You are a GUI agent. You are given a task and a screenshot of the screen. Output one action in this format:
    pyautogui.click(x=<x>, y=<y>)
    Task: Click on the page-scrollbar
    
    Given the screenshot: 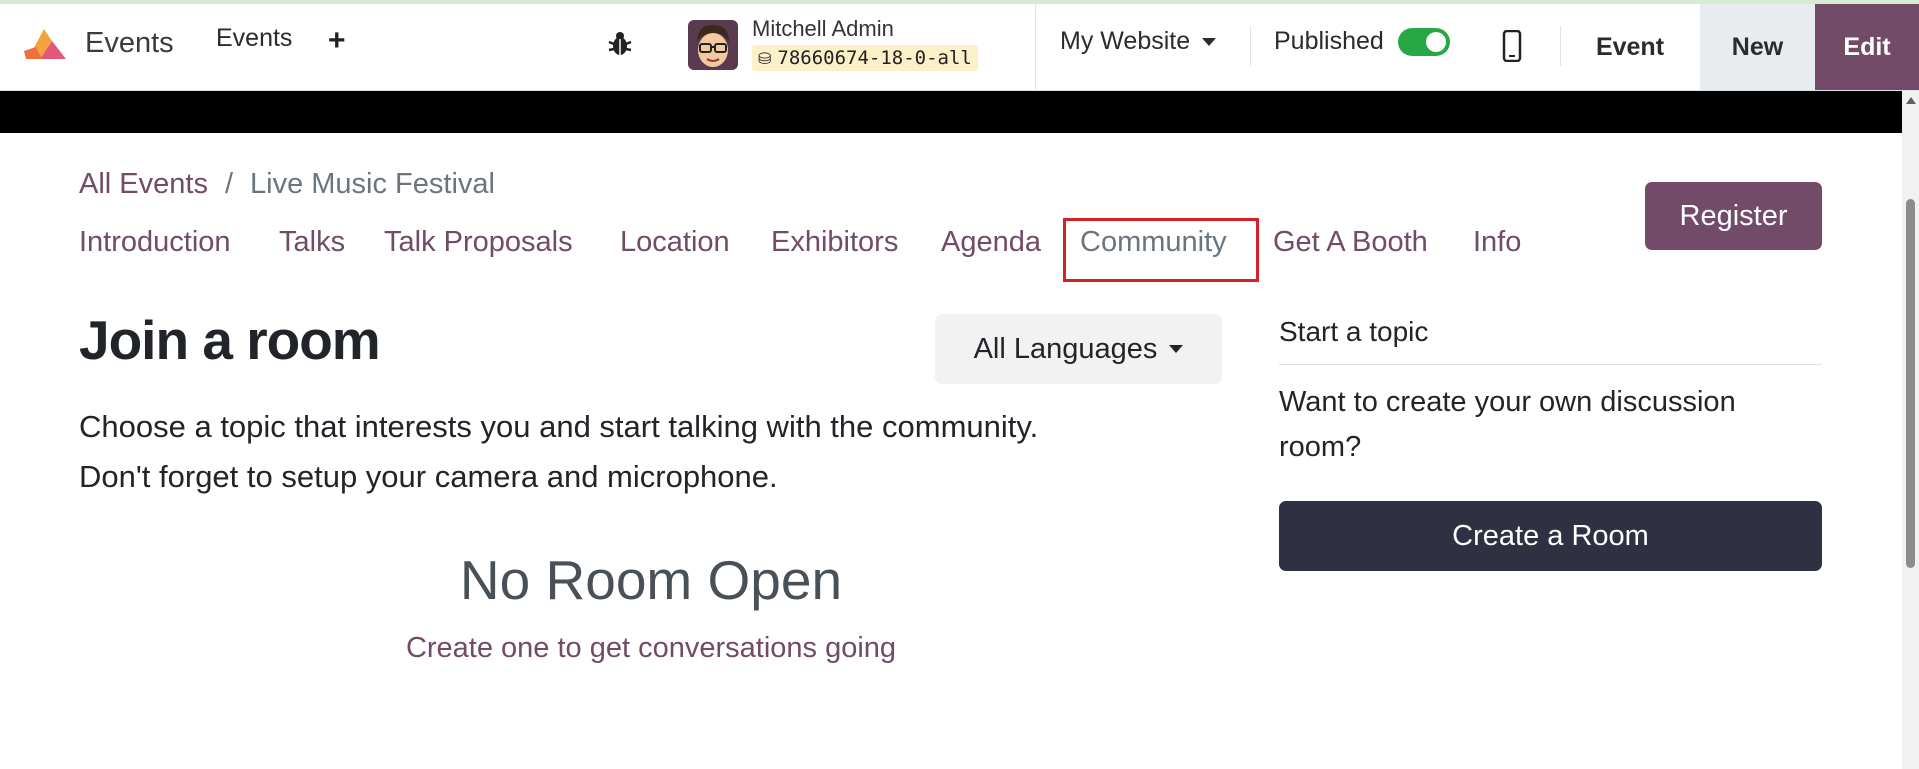 What is the action you would take?
    pyautogui.click(x=1910, y=430)
    